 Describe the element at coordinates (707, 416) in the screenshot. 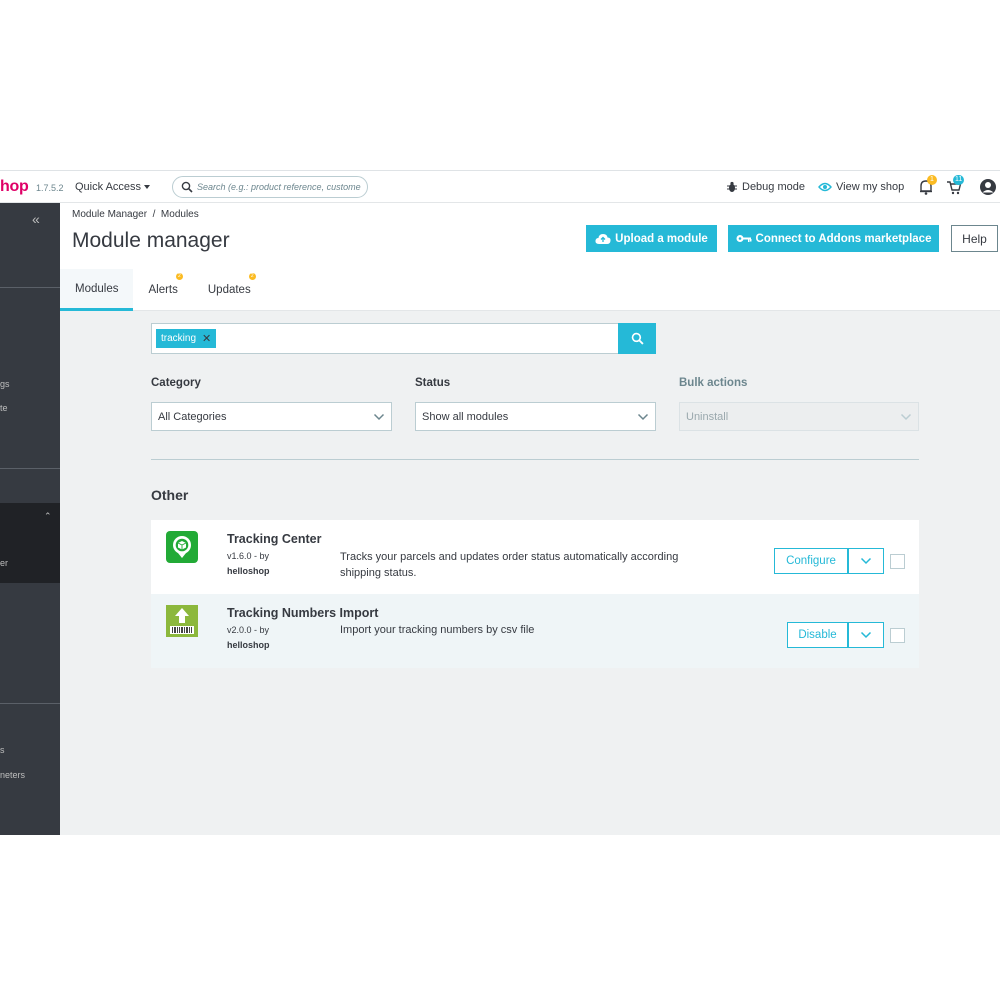

I see `bulk-actions-value: Uninstall` at that location.